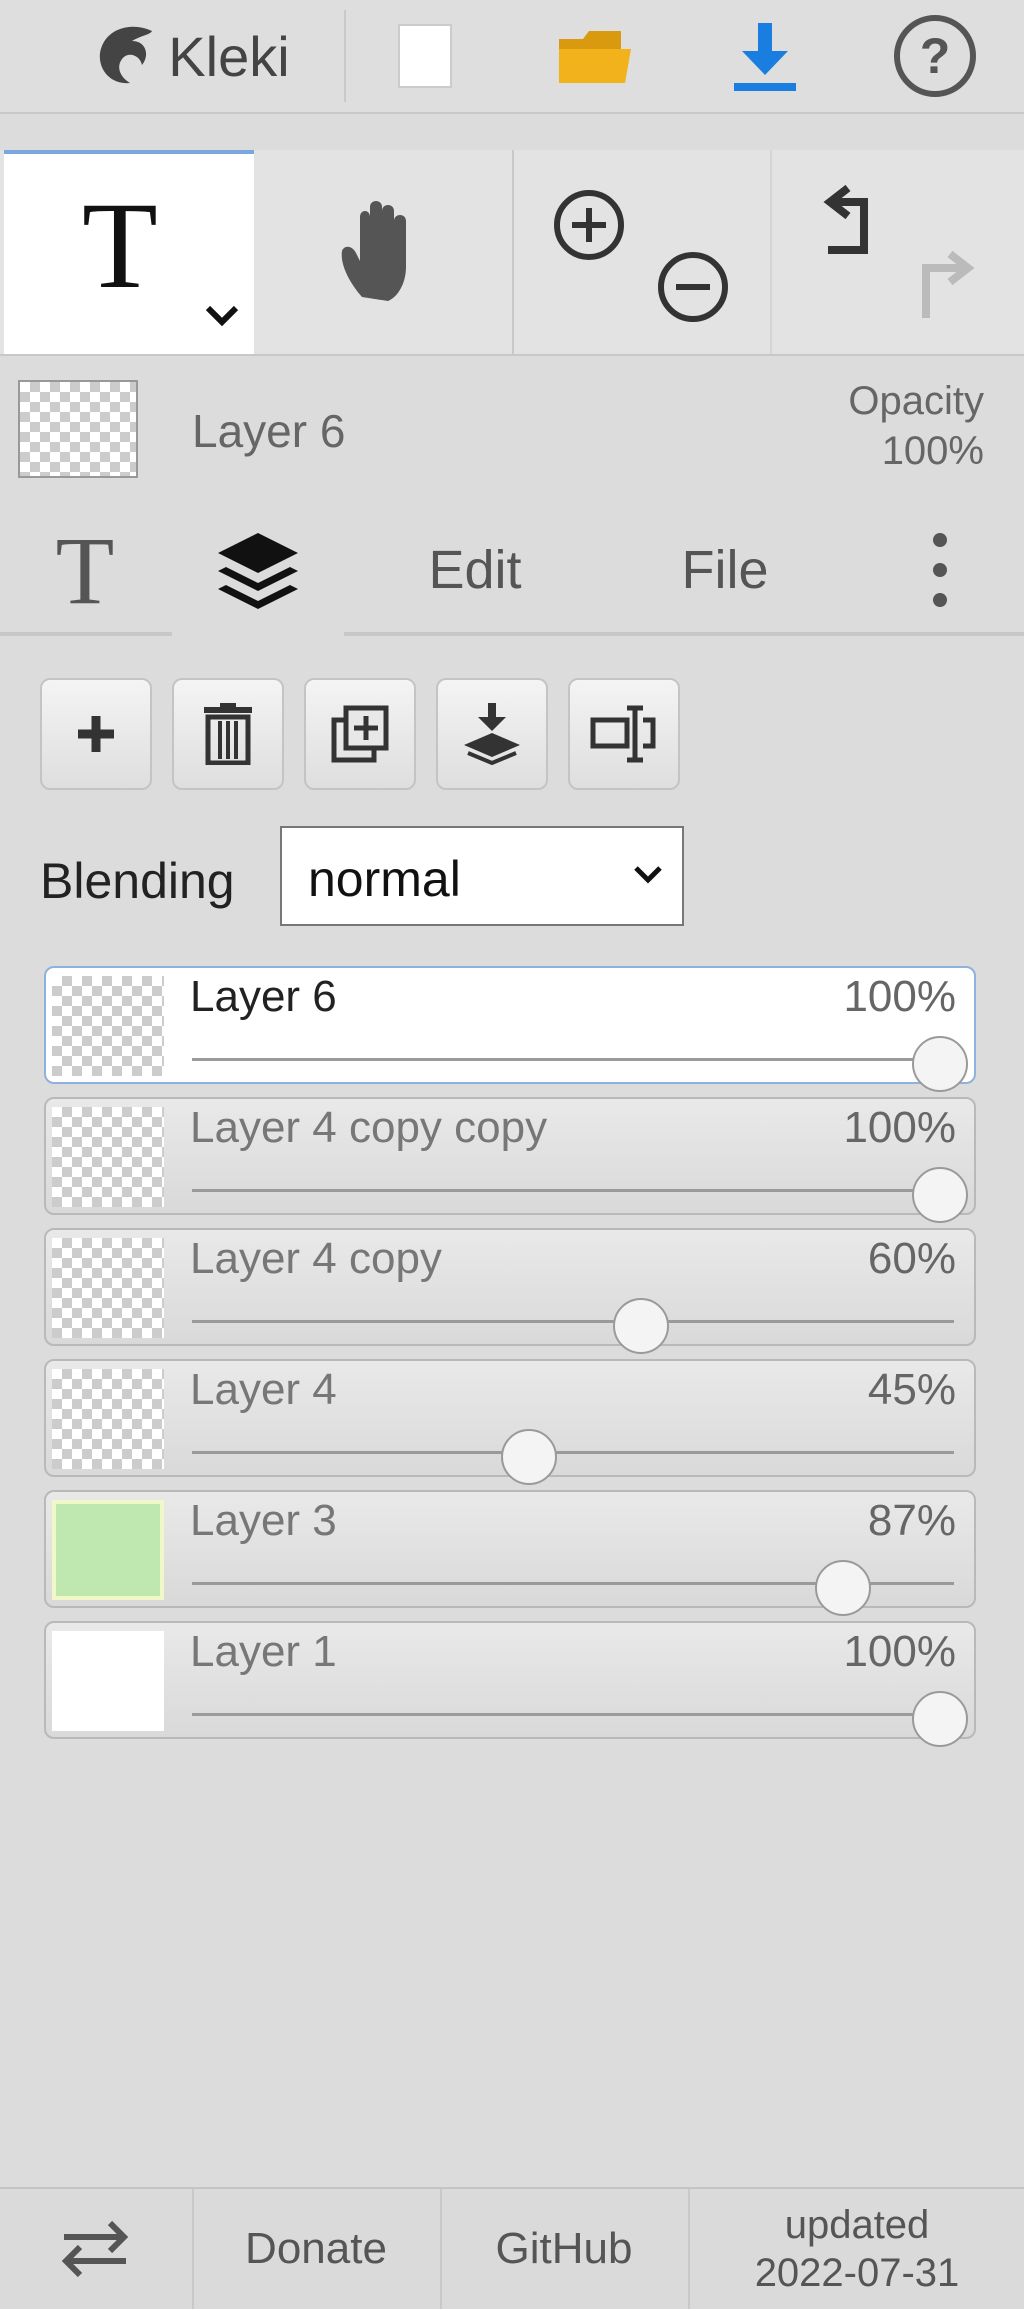 This screenshot has width=1024, height=2309. I want to click on tab-edit-label: Edit, so click(475, 570).